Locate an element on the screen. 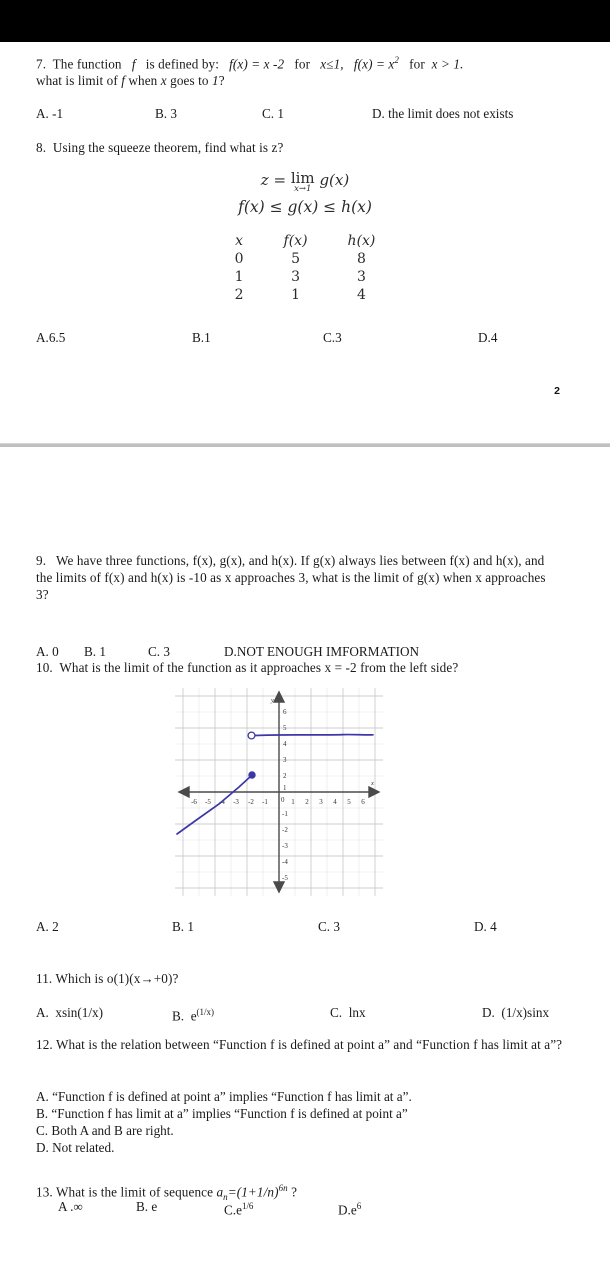 This screenshot has width=610, height=1280. svg-text: 4 is located at coordinates (285, 744).